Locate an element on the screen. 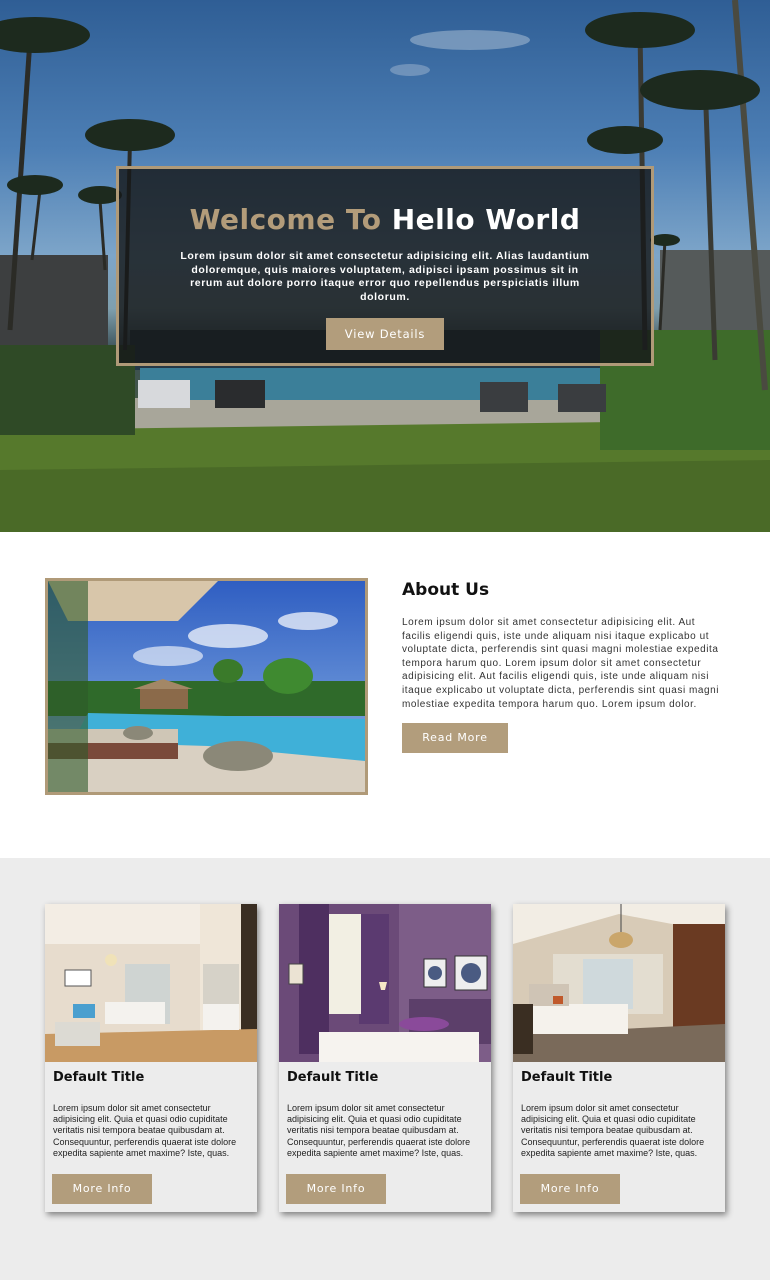 This screenshot has width=770, height=1280. about-pool-image is located at coordinates (206, 686).